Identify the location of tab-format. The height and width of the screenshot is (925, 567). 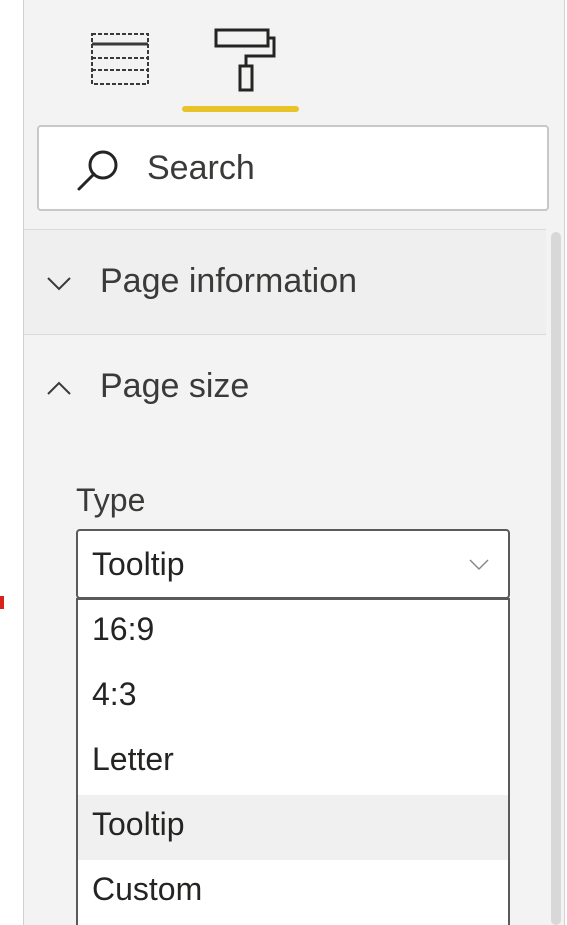
(245, 59).